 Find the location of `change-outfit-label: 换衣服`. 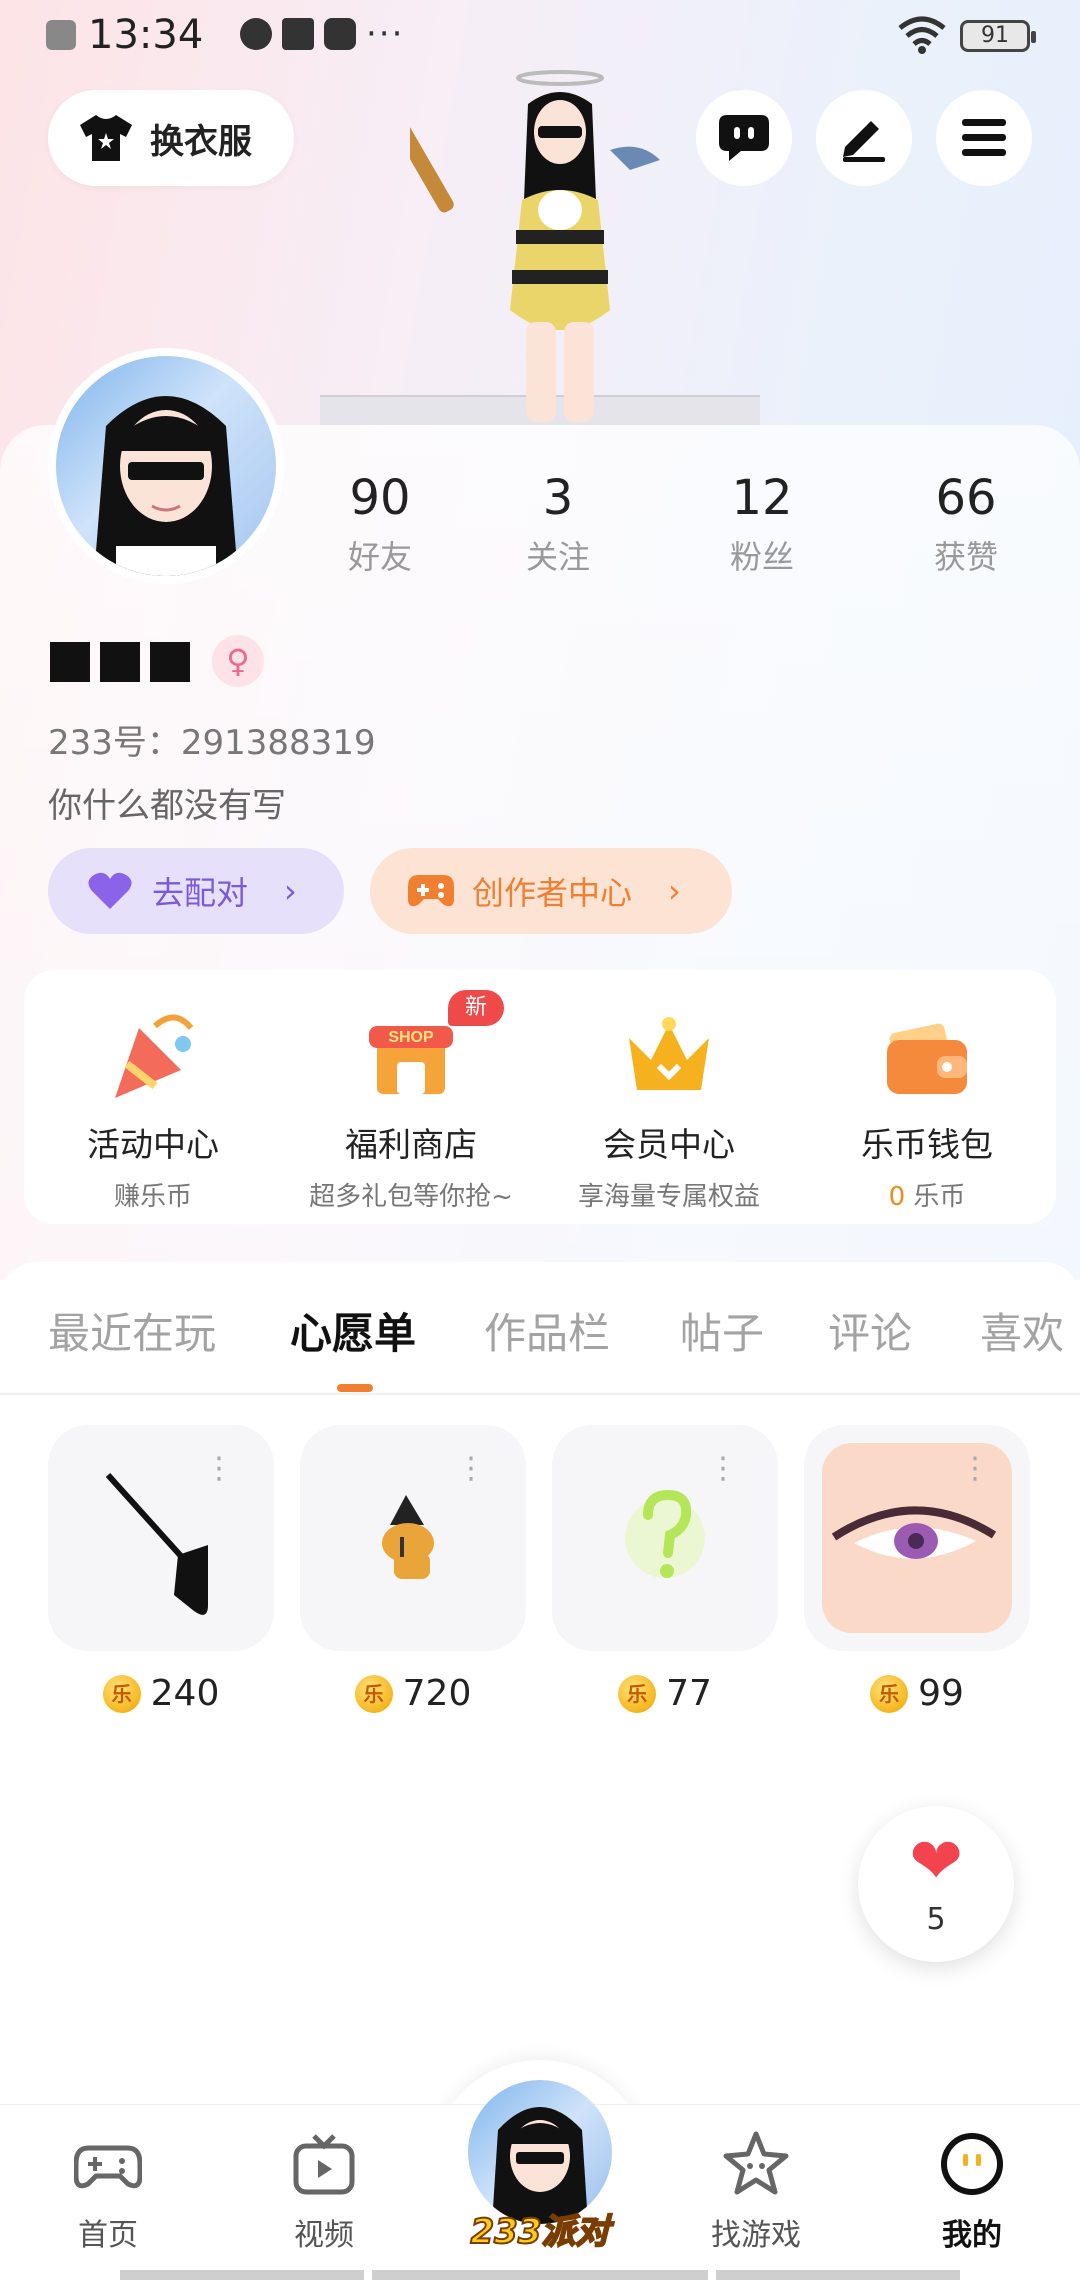

change-outfit-label: 换衣服 is located at coordinates (201, 141).